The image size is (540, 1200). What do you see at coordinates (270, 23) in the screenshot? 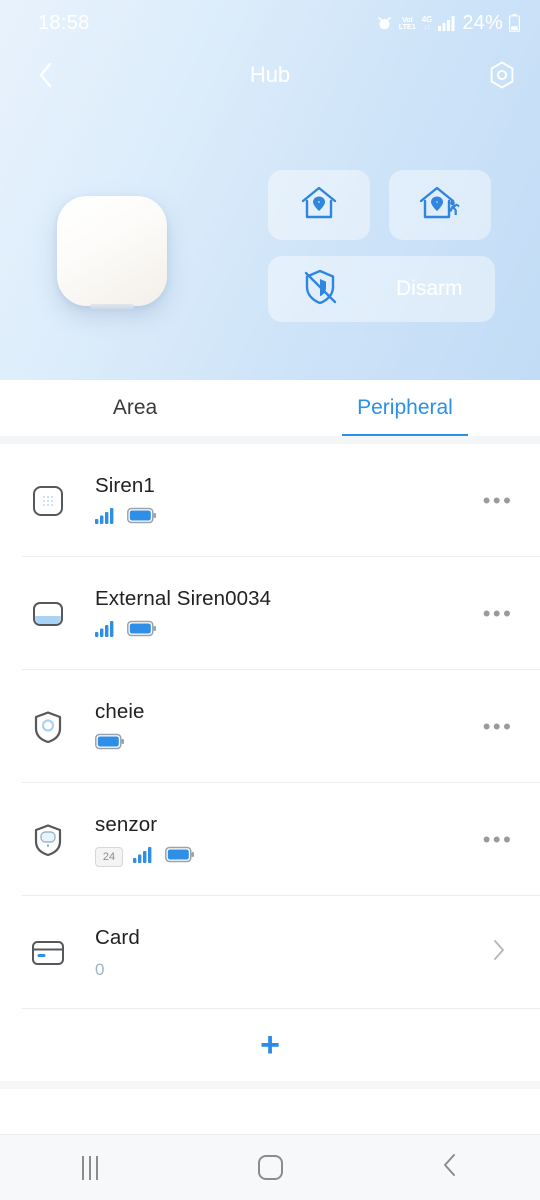
I see `status-bar: 18:58 VoI LTE1 4G ↓↑ 24%` at bounding box center [270, 23].